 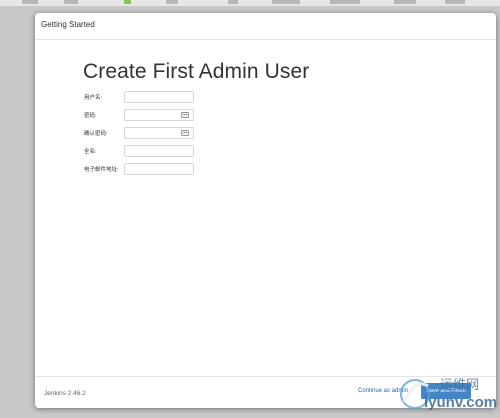 I want to click on watermark-en-text: iyunv.com, so click(x=460, y=402).